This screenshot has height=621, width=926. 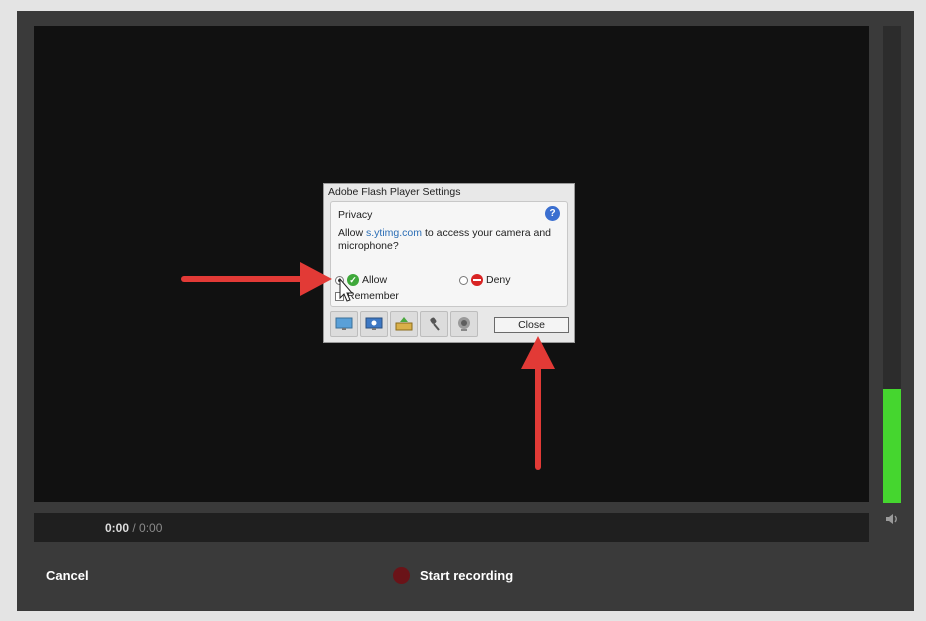 What do you see at coordinates (394, 192) in the screenshot?
I see `dialog-title: Adobe Flash Player Settings` at bounding box center [394, 192].